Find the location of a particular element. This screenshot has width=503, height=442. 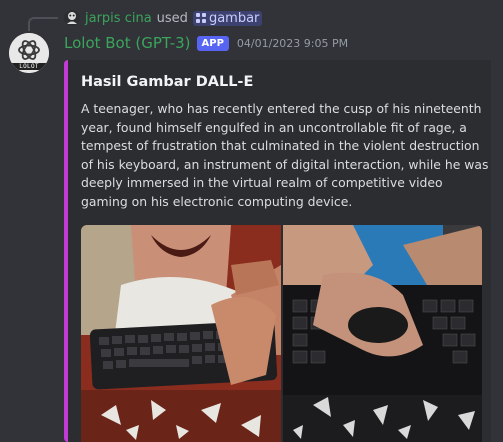

bot-avatar: LOLOT is located at coordinates (29, 53).